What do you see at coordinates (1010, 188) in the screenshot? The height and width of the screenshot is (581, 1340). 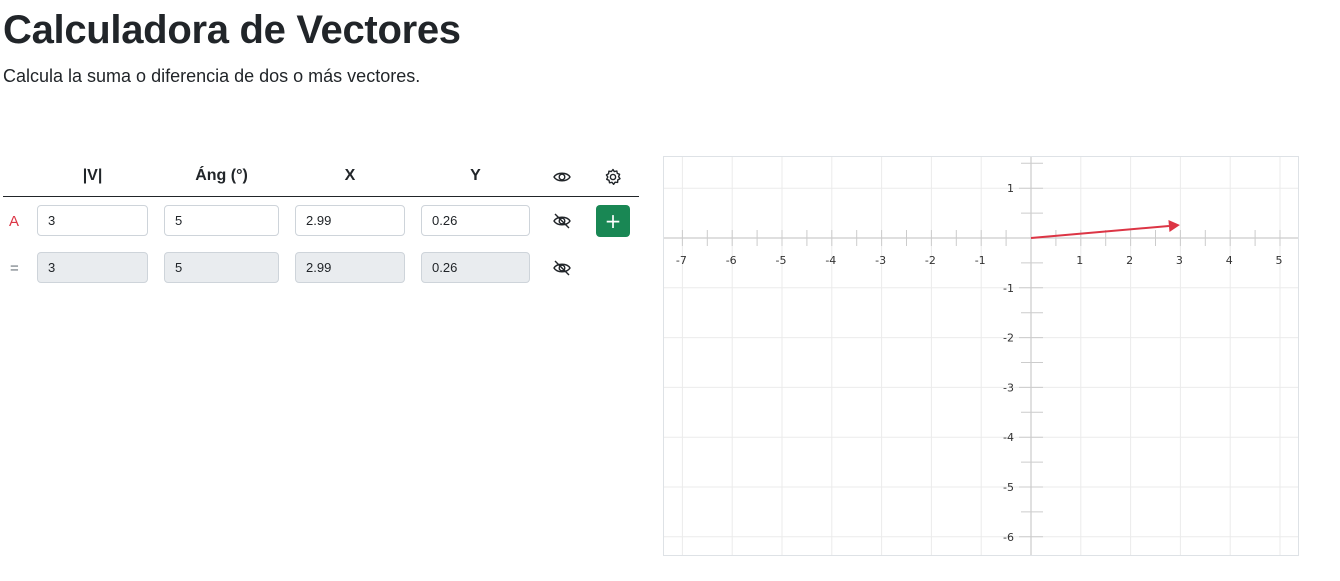 I see `y-tick-label: 1` at bounding box center [1010, 188].